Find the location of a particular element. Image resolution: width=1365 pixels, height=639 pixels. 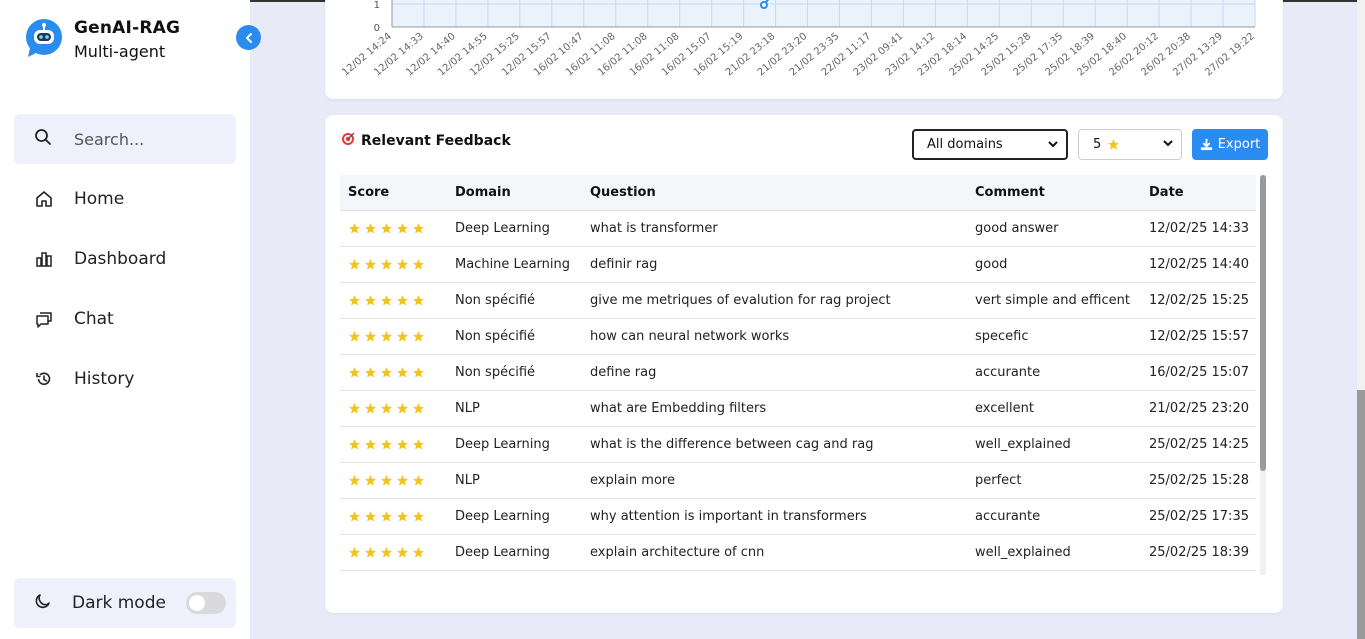

bar-chart-icon is located at coordinates (44, 259).